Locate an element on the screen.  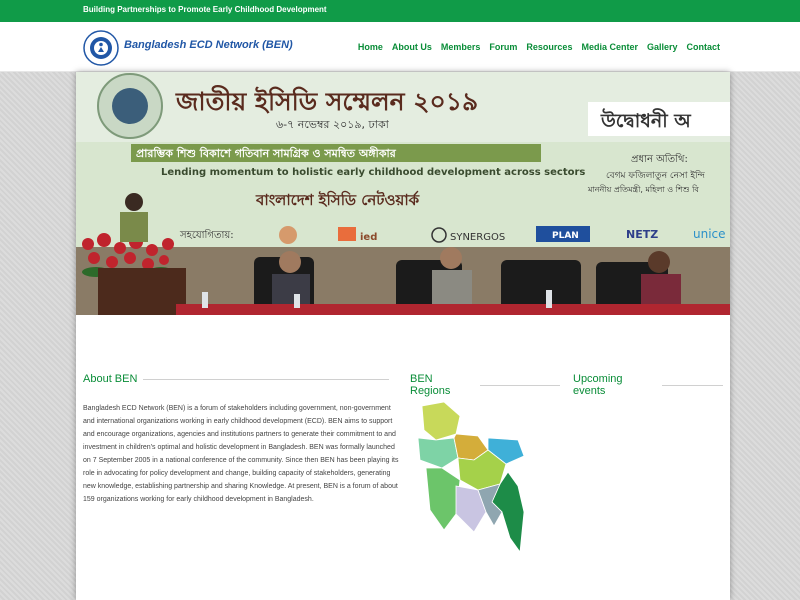
banner-guest-title: মাননীয় প্রতিমন্ত্রী, মহিলা ও শিশু বি is located at coordinates (643, 189).